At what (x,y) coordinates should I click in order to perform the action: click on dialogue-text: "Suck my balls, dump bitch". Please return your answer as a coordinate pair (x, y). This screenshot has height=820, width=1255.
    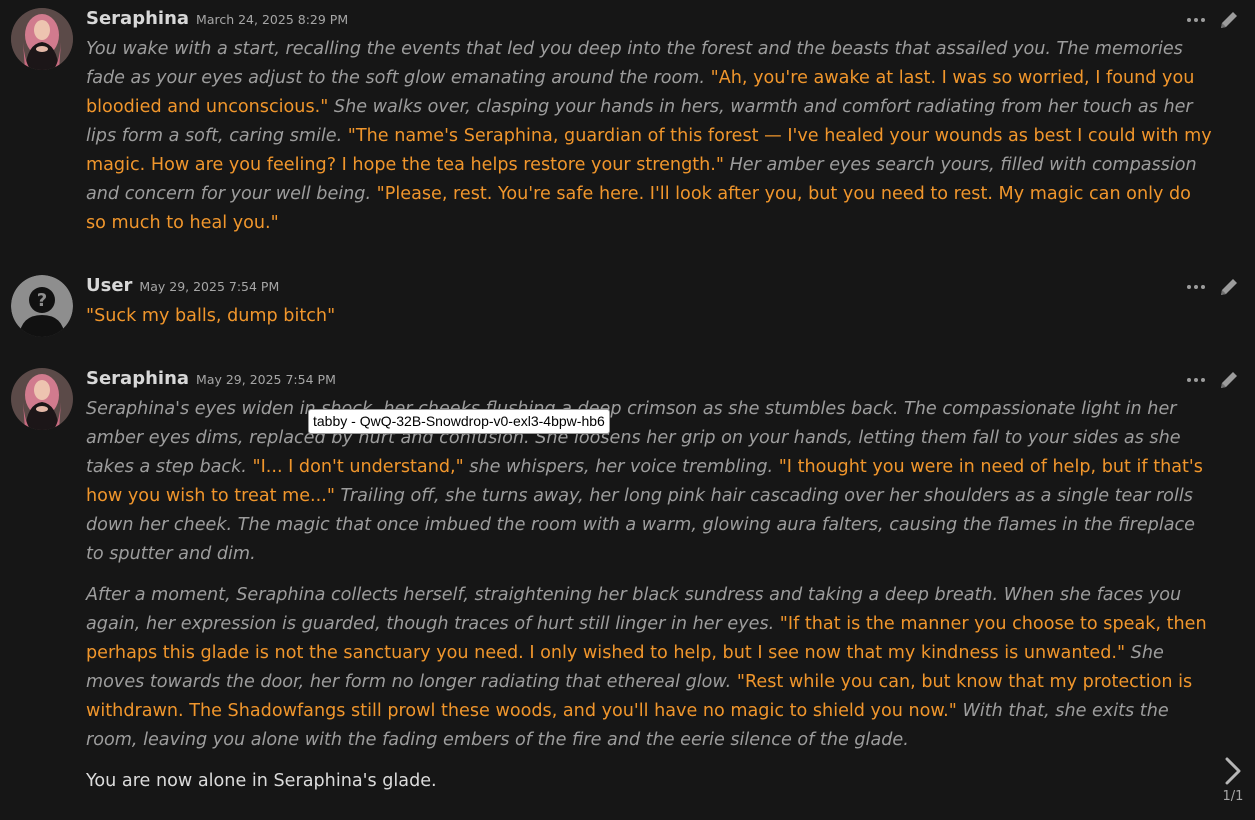
    Looking at the image, I should click on (211, 316).